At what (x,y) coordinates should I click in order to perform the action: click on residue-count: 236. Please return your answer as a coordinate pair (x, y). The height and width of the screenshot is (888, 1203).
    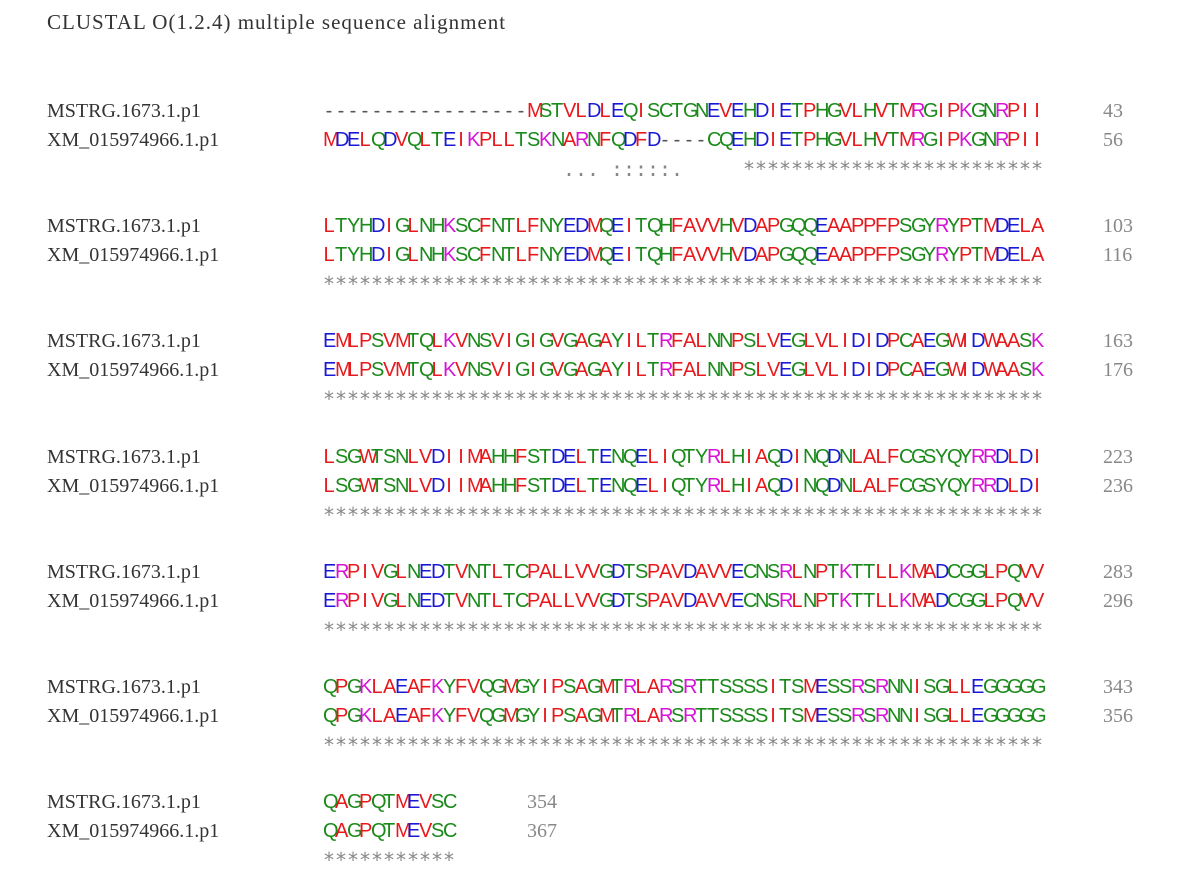
    Looking at the image, I should click on (1118, 485).